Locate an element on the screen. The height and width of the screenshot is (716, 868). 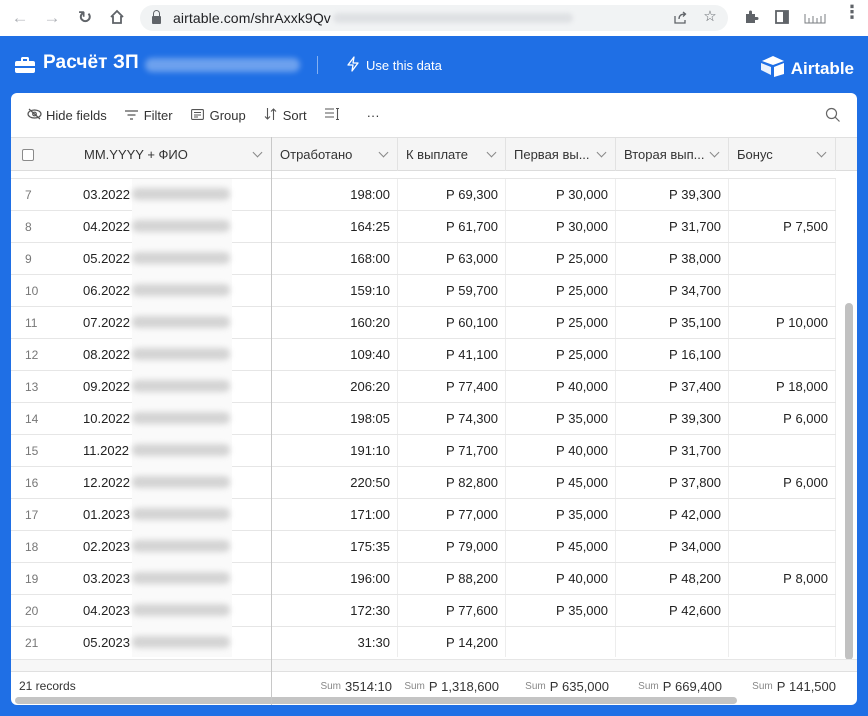
table-row: 9 05.2022 168:00 Р 63,000 Р 25,000 Р 38,000 is located at coordinates (423, 259).